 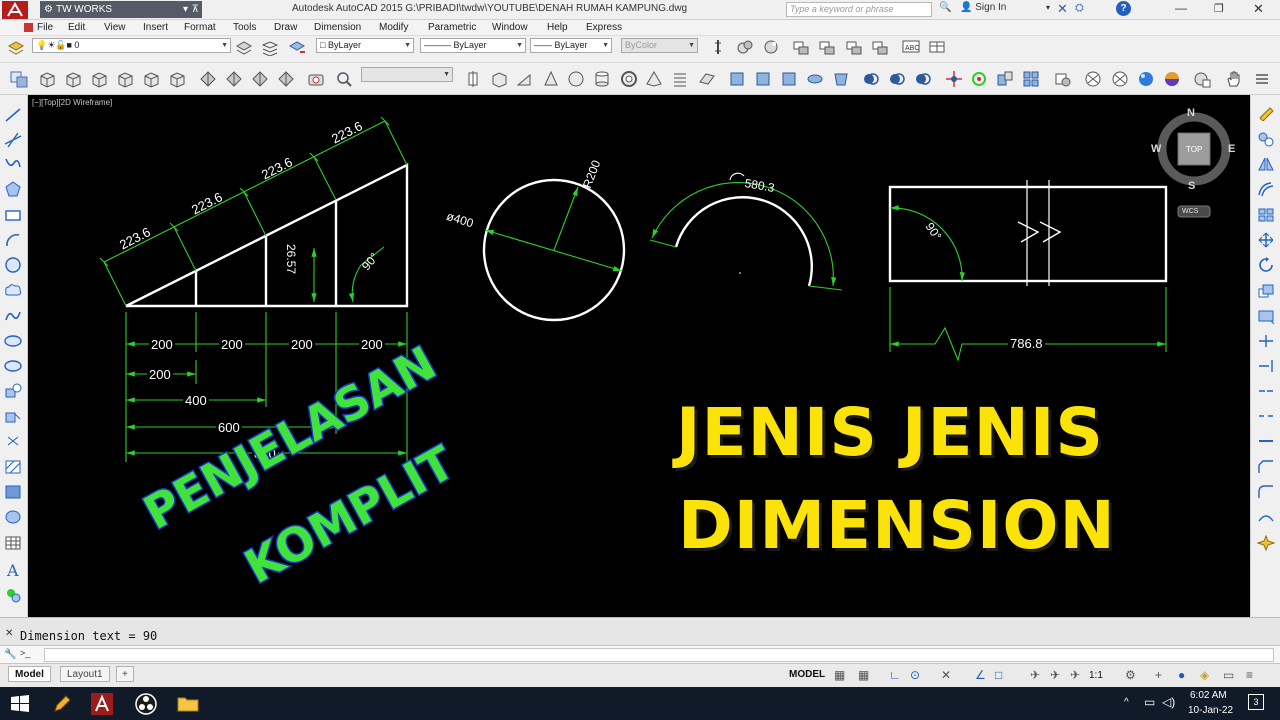 What do you see at coordinates (1126, 702) in the screenshot?
I see `chevron-up-icon: ^` at bounding box center [1126, 702].